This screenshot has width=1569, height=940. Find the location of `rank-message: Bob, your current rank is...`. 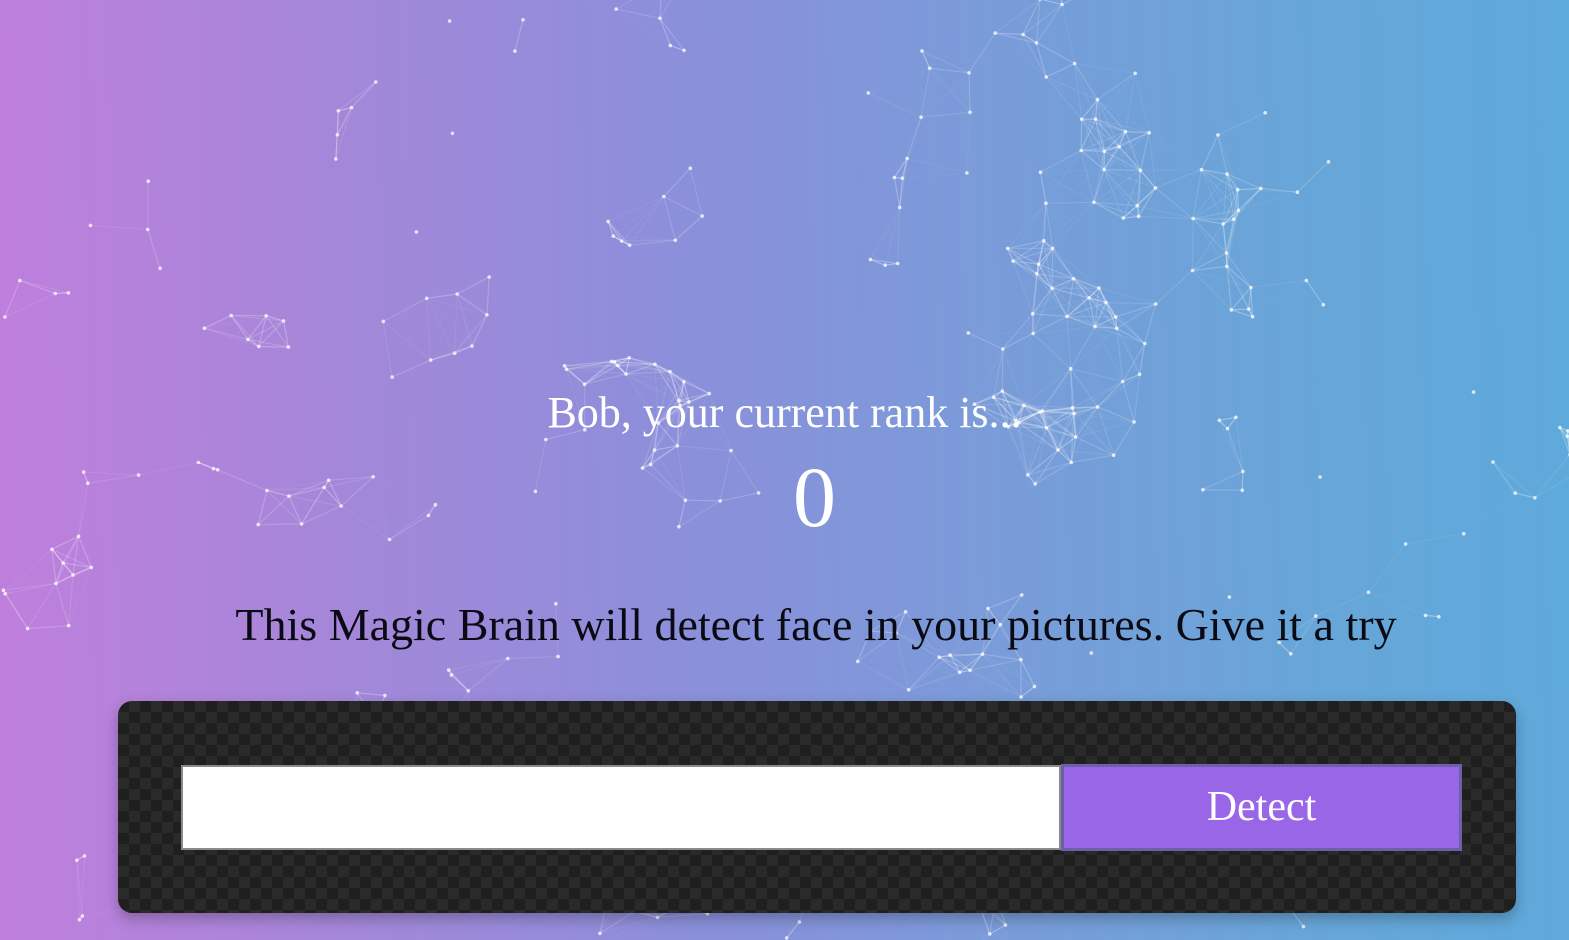

rank-message: Bob, your current rank is... is located at coordinates (784, 412).